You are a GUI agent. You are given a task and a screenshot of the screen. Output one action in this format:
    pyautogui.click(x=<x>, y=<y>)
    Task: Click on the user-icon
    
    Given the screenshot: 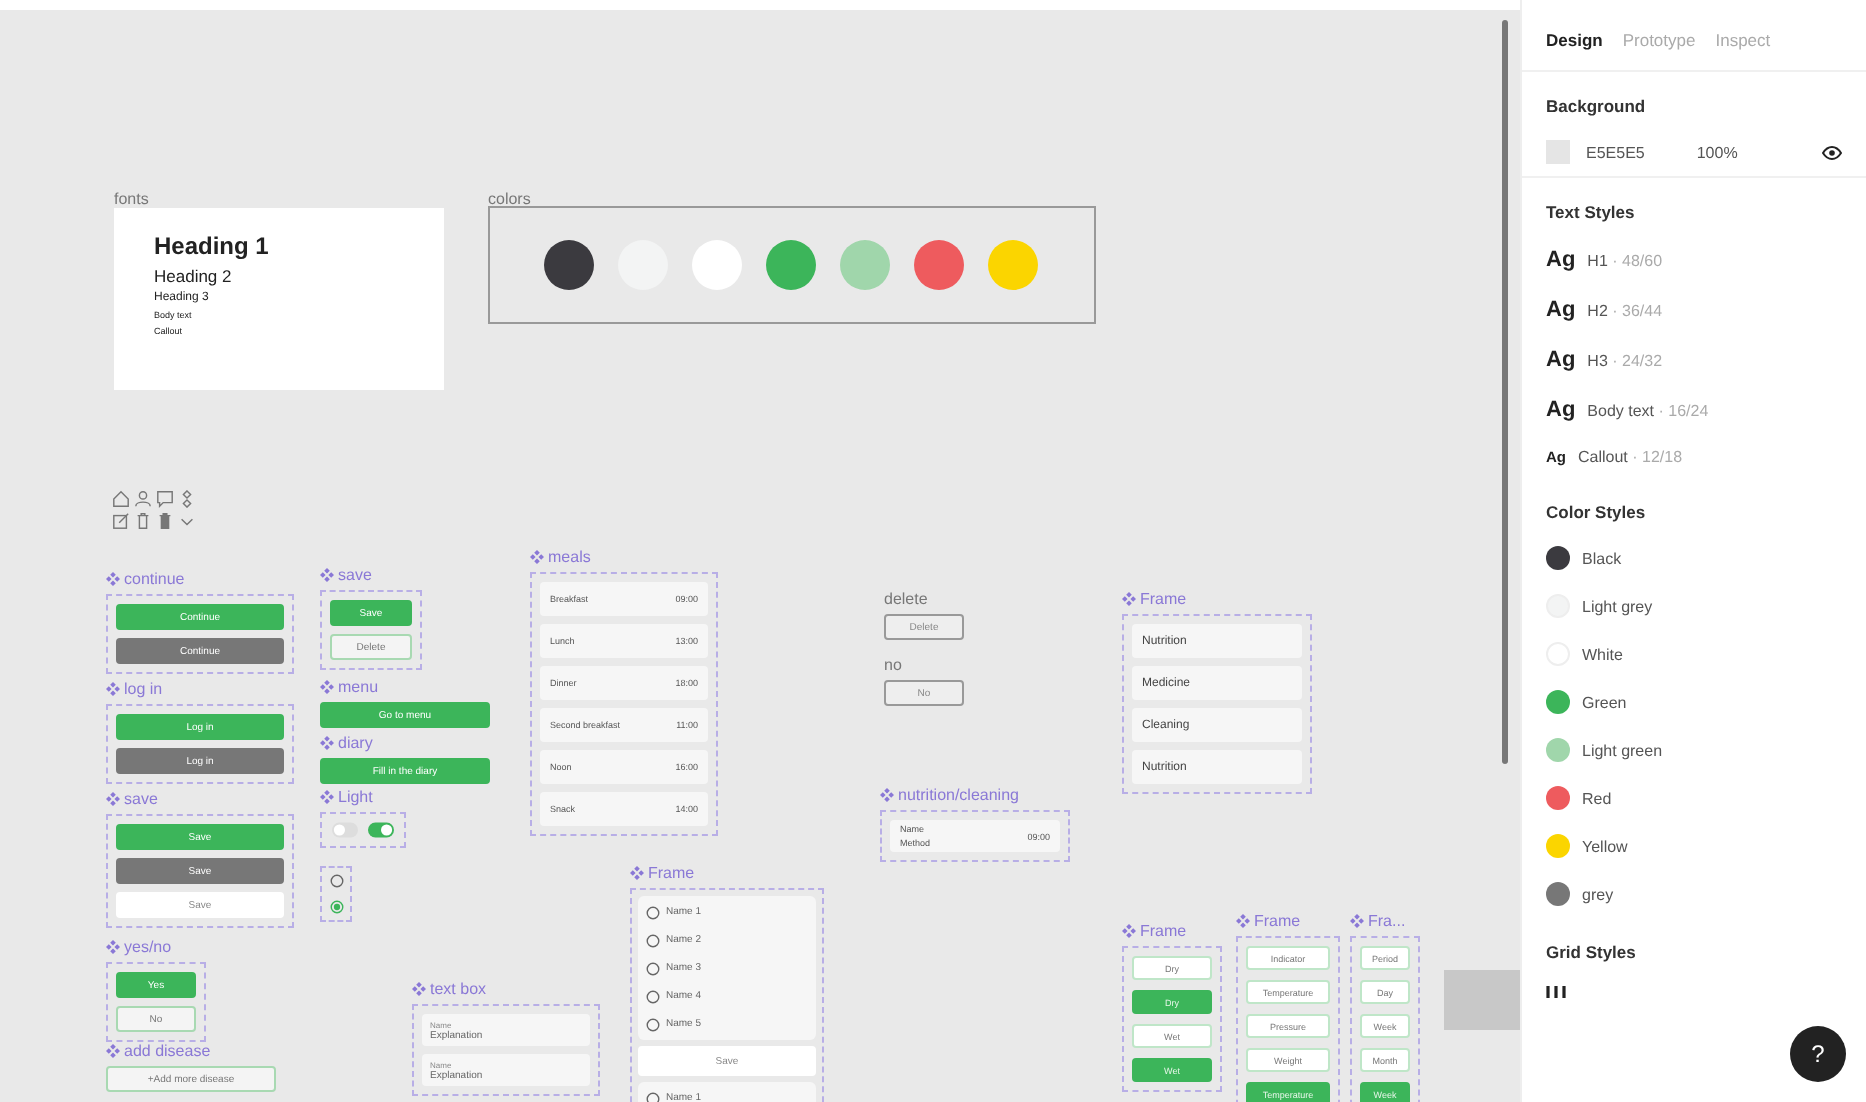 What is the action you would take?
    pyautogui.click(x=143, y=499)
    